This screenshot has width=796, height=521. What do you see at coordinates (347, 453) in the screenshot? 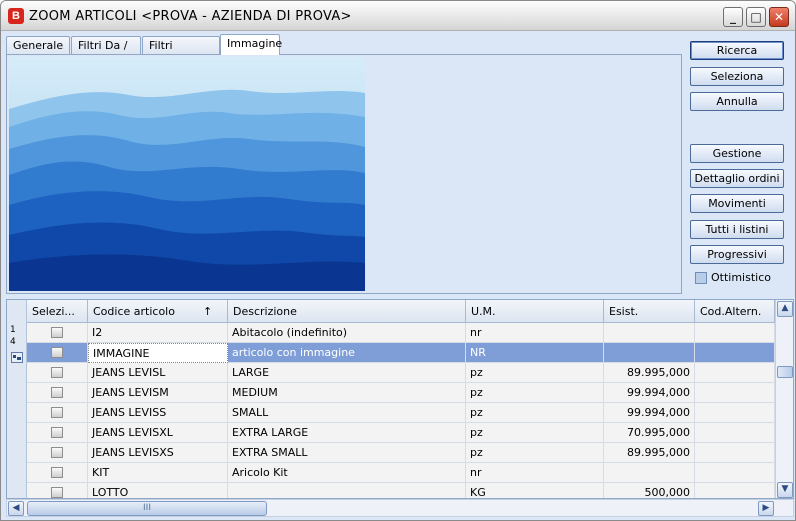
I see `descrizione-cell: EXTRA SMALL` at bounding box center [347, 453].